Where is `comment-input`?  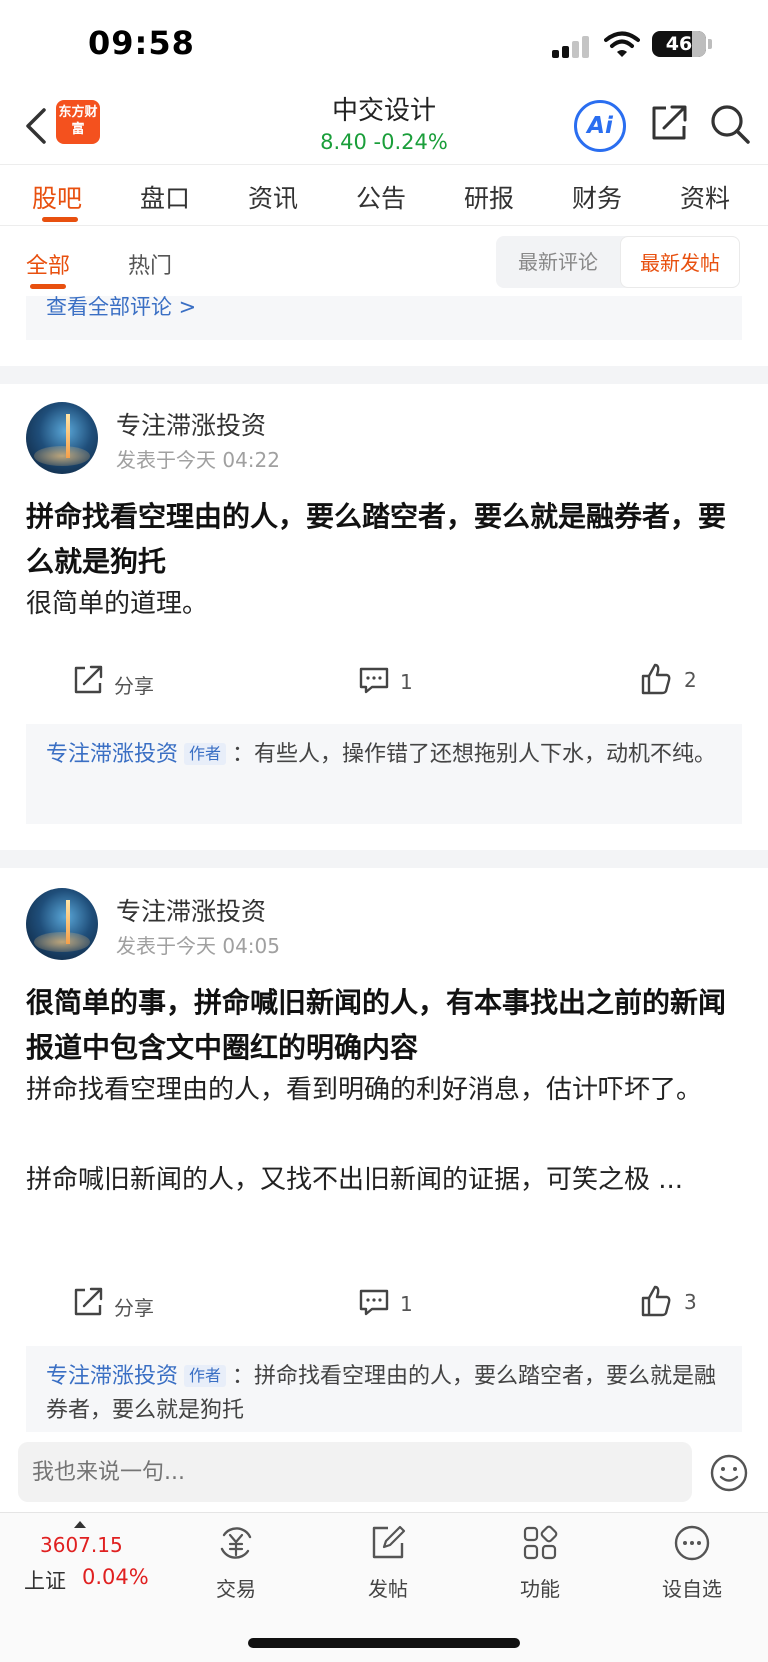 comment-input is located at coordinates (355, 1472).